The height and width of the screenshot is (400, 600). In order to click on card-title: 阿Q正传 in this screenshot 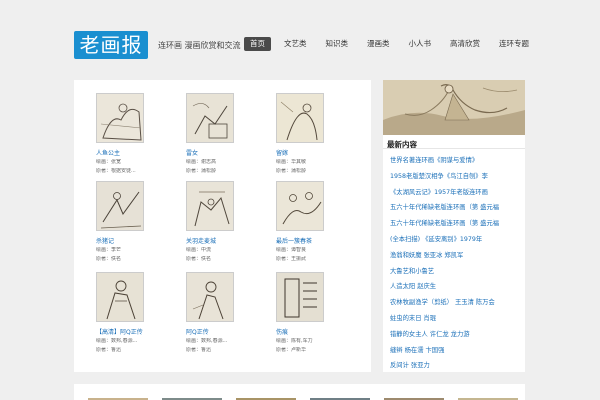, I will do `click(216, 331)`.